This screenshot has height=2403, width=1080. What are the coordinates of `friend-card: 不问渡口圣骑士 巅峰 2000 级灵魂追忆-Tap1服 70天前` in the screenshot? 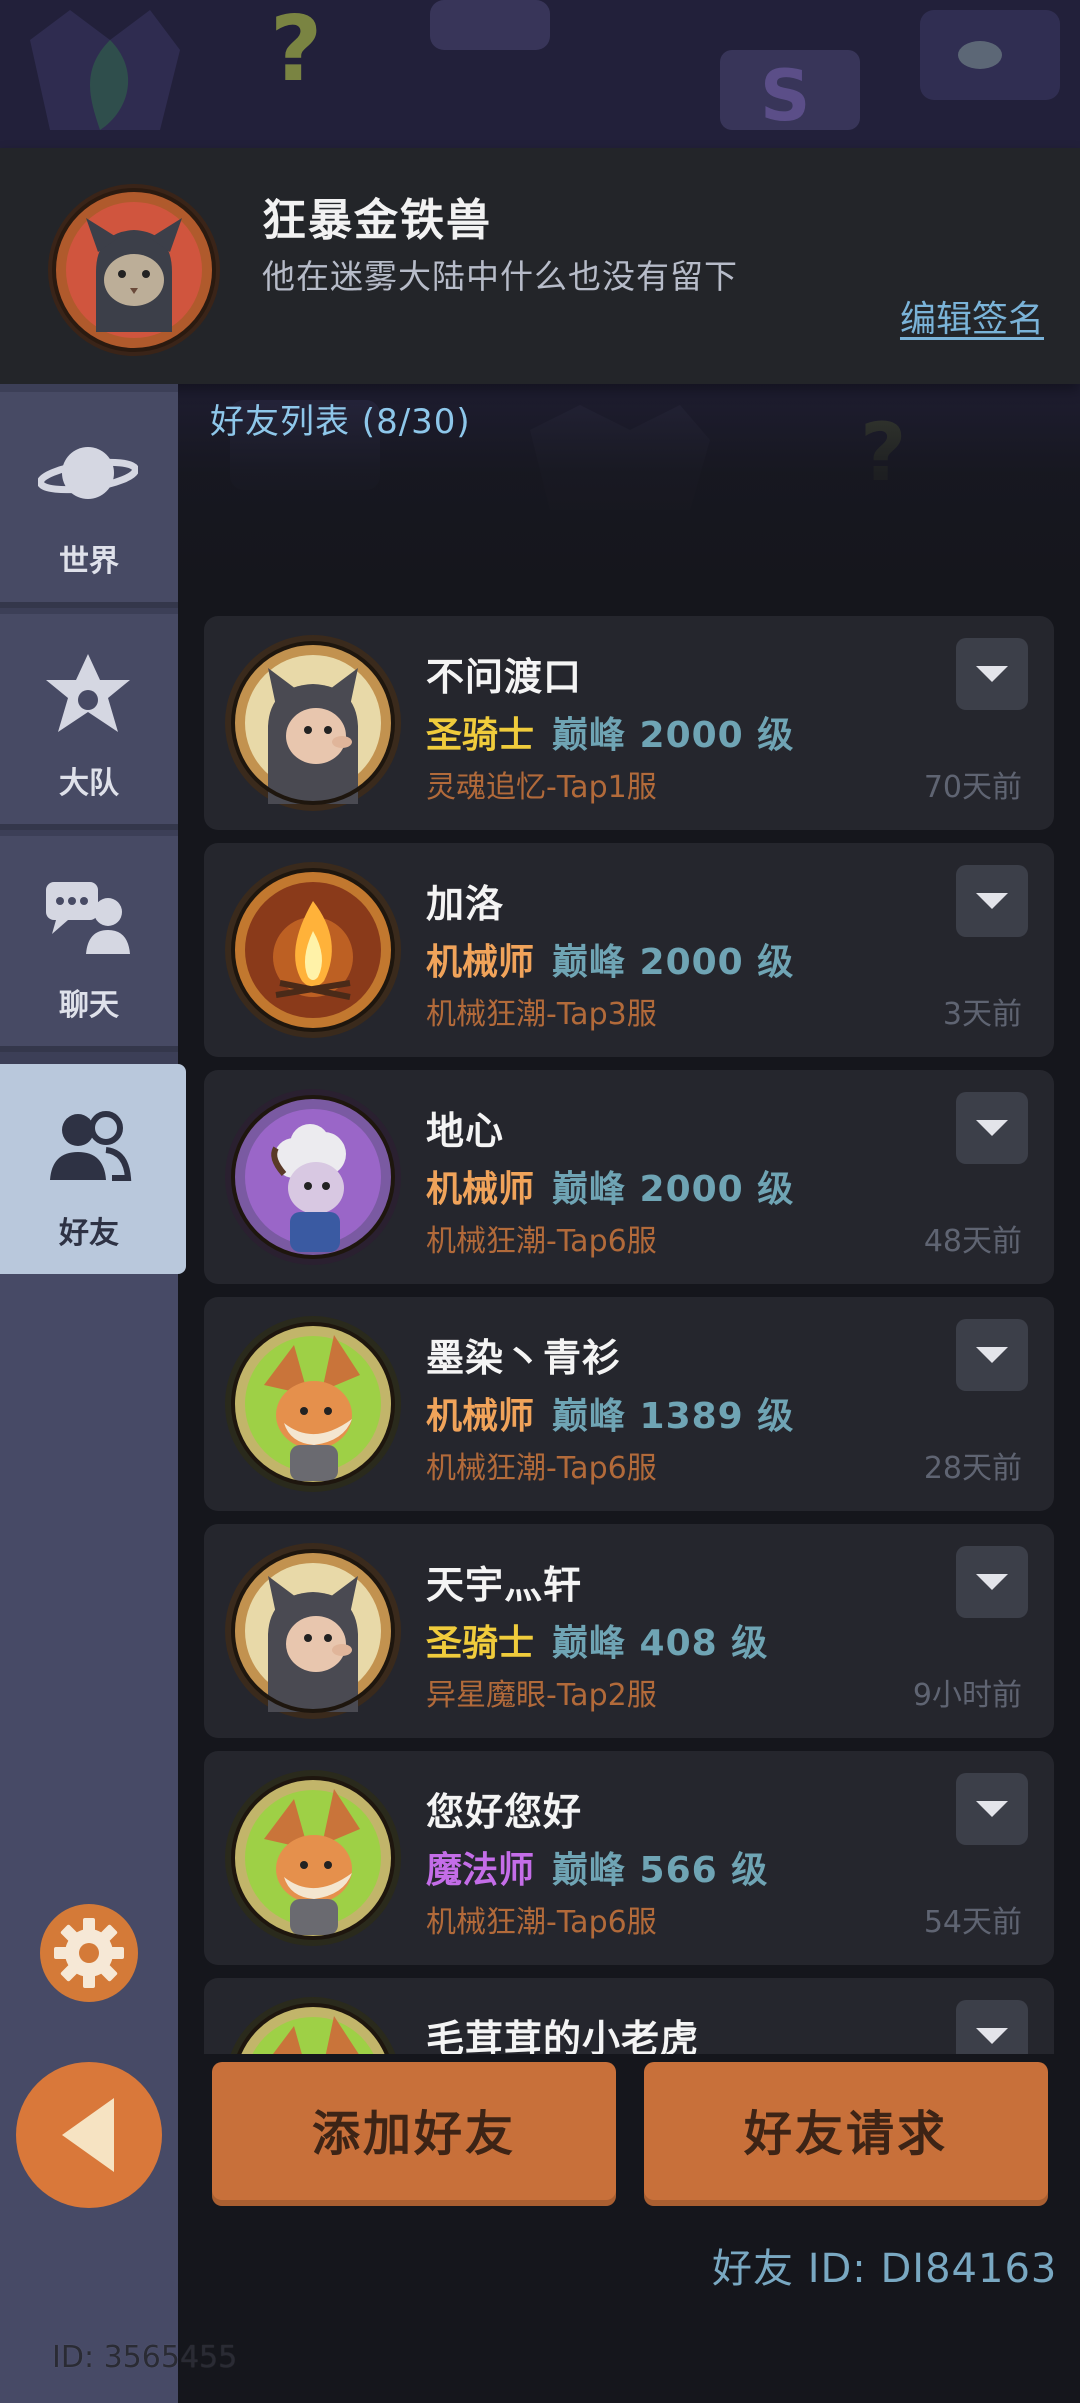 It's located at (629, 723).